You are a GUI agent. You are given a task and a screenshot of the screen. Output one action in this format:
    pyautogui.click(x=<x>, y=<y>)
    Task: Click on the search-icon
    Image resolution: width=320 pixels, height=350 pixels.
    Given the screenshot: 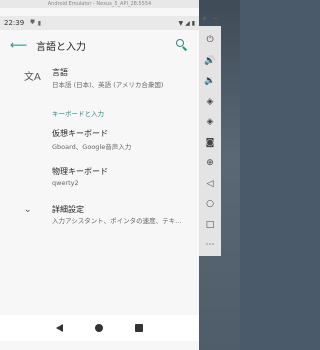 What is the action you would take?
    pyautogui.click(x=182, y=45)
    